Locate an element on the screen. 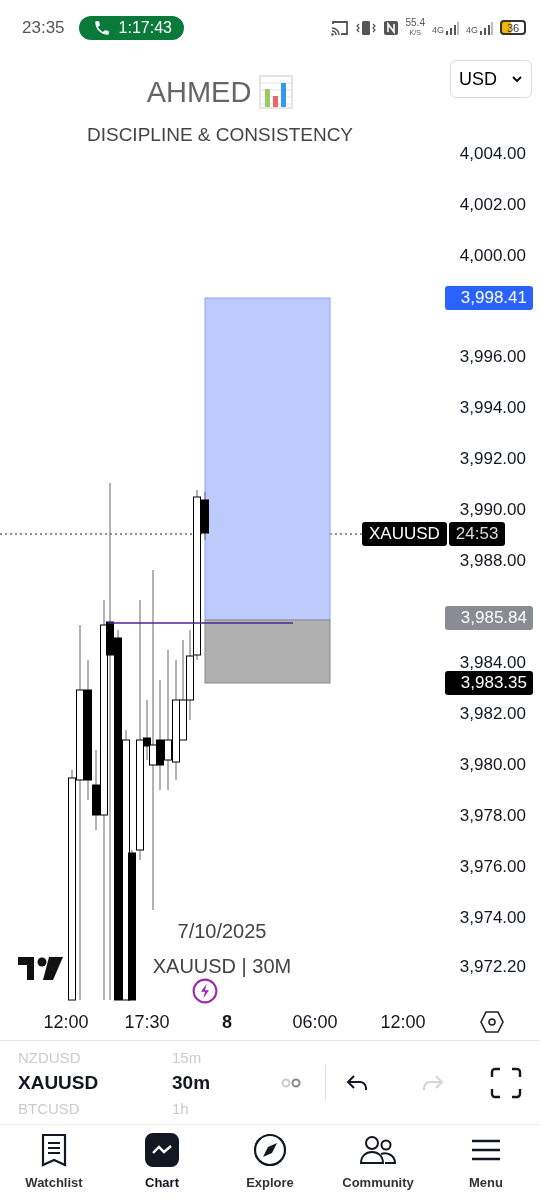  logo-icon is located at coordinates (40, 968).